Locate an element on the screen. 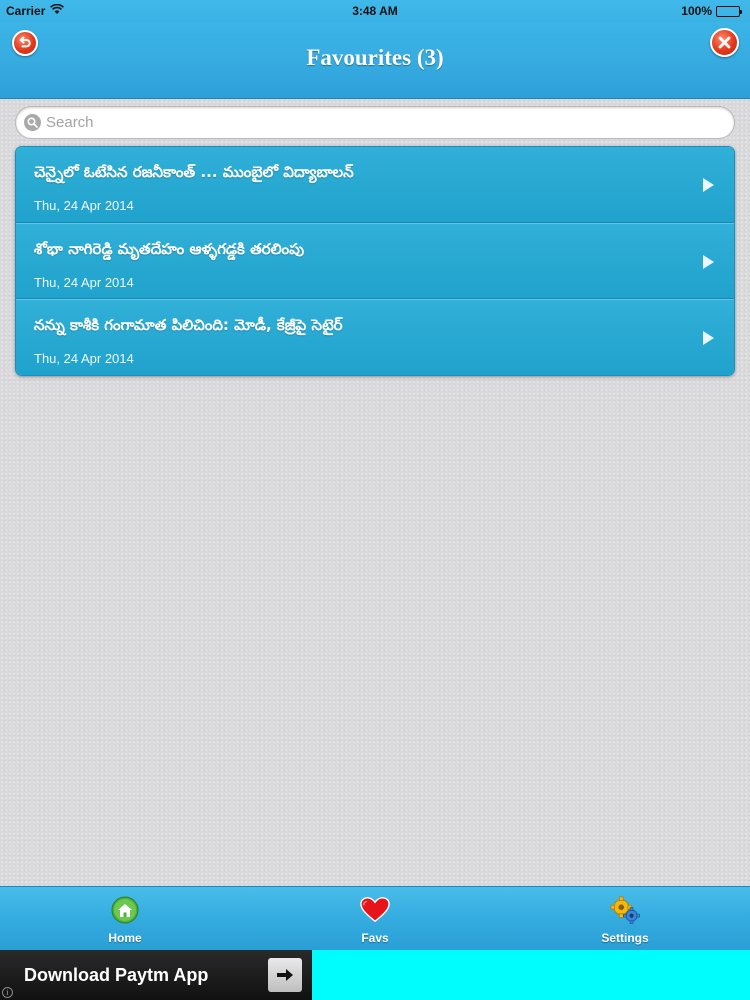 The width and height of the screenshot is (750, 1000). ad-left-panel: Download Paytm App i is located at coordinates (156, 975).